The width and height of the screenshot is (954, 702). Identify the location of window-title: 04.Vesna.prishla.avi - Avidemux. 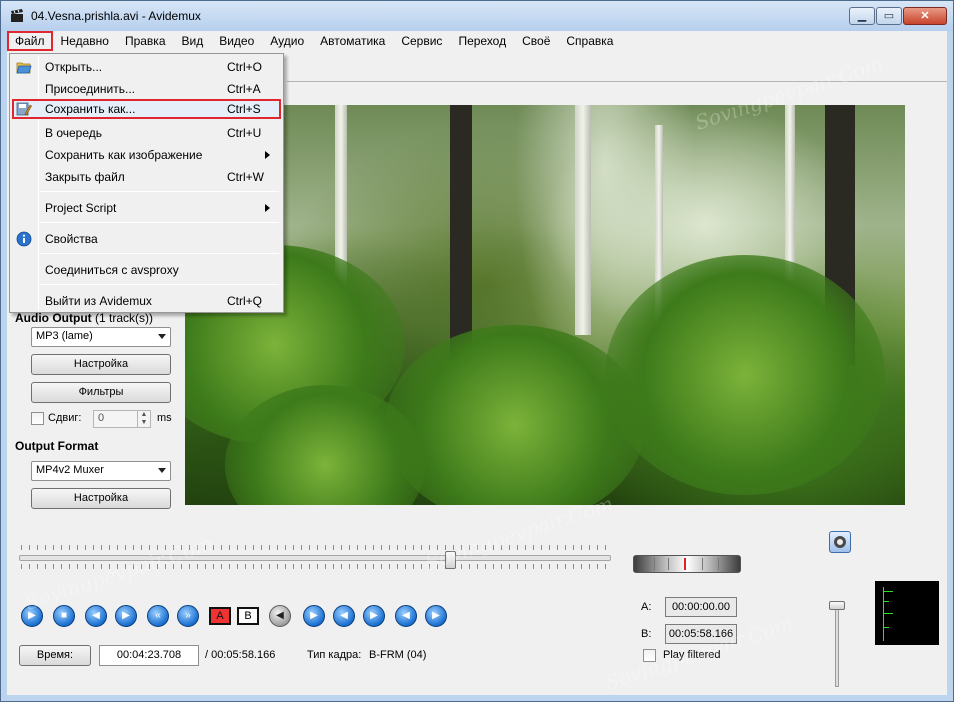
(116, 16).